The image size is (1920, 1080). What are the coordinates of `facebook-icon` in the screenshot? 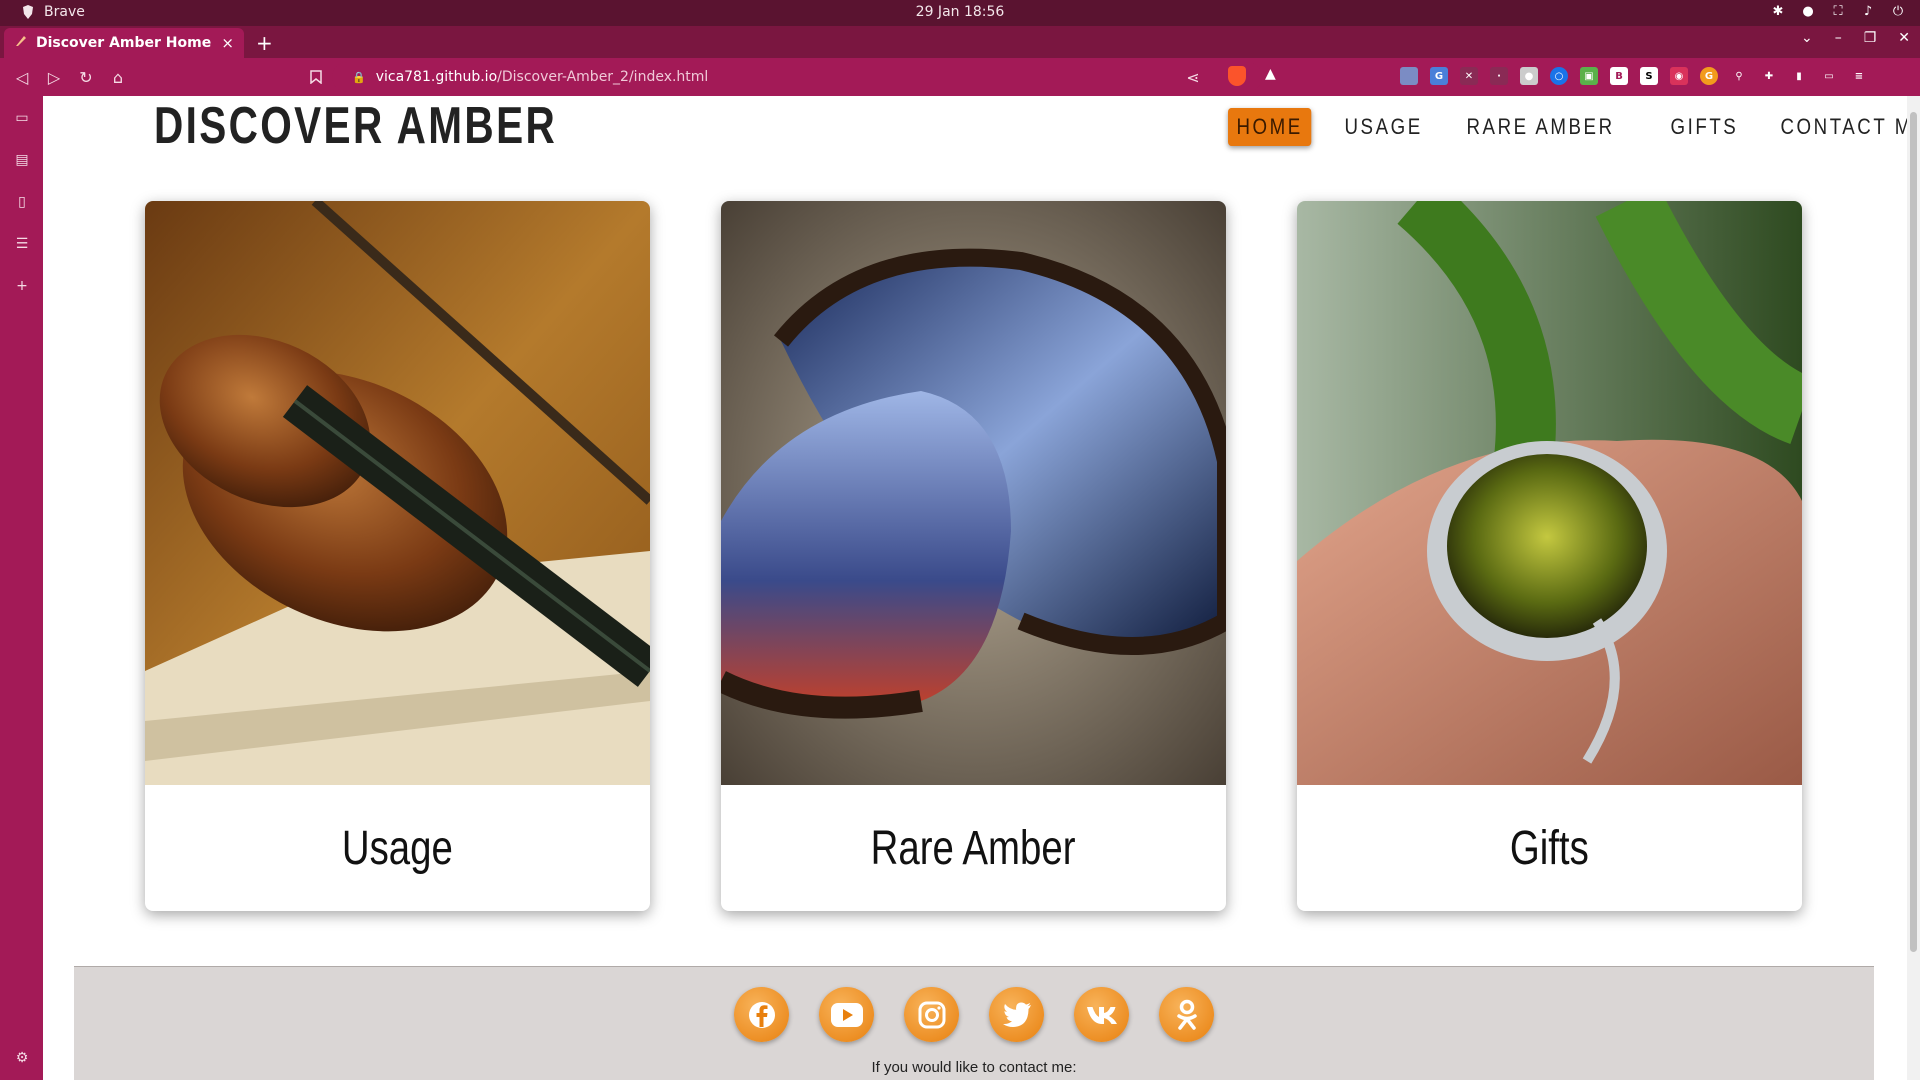 It's located at (761, 1014).